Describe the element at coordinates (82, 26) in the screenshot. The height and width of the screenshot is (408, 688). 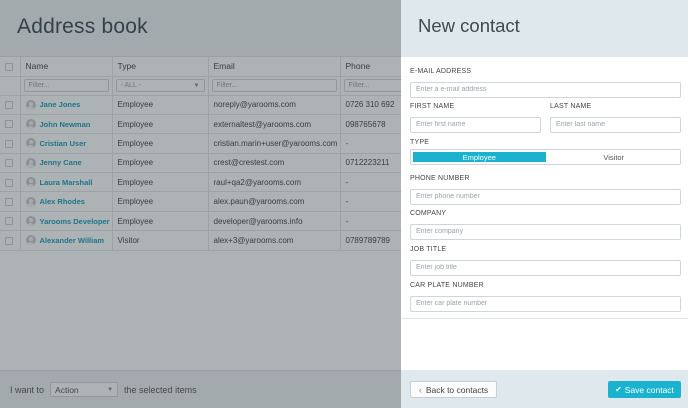
I see `address-book-title: Address book` at that location.